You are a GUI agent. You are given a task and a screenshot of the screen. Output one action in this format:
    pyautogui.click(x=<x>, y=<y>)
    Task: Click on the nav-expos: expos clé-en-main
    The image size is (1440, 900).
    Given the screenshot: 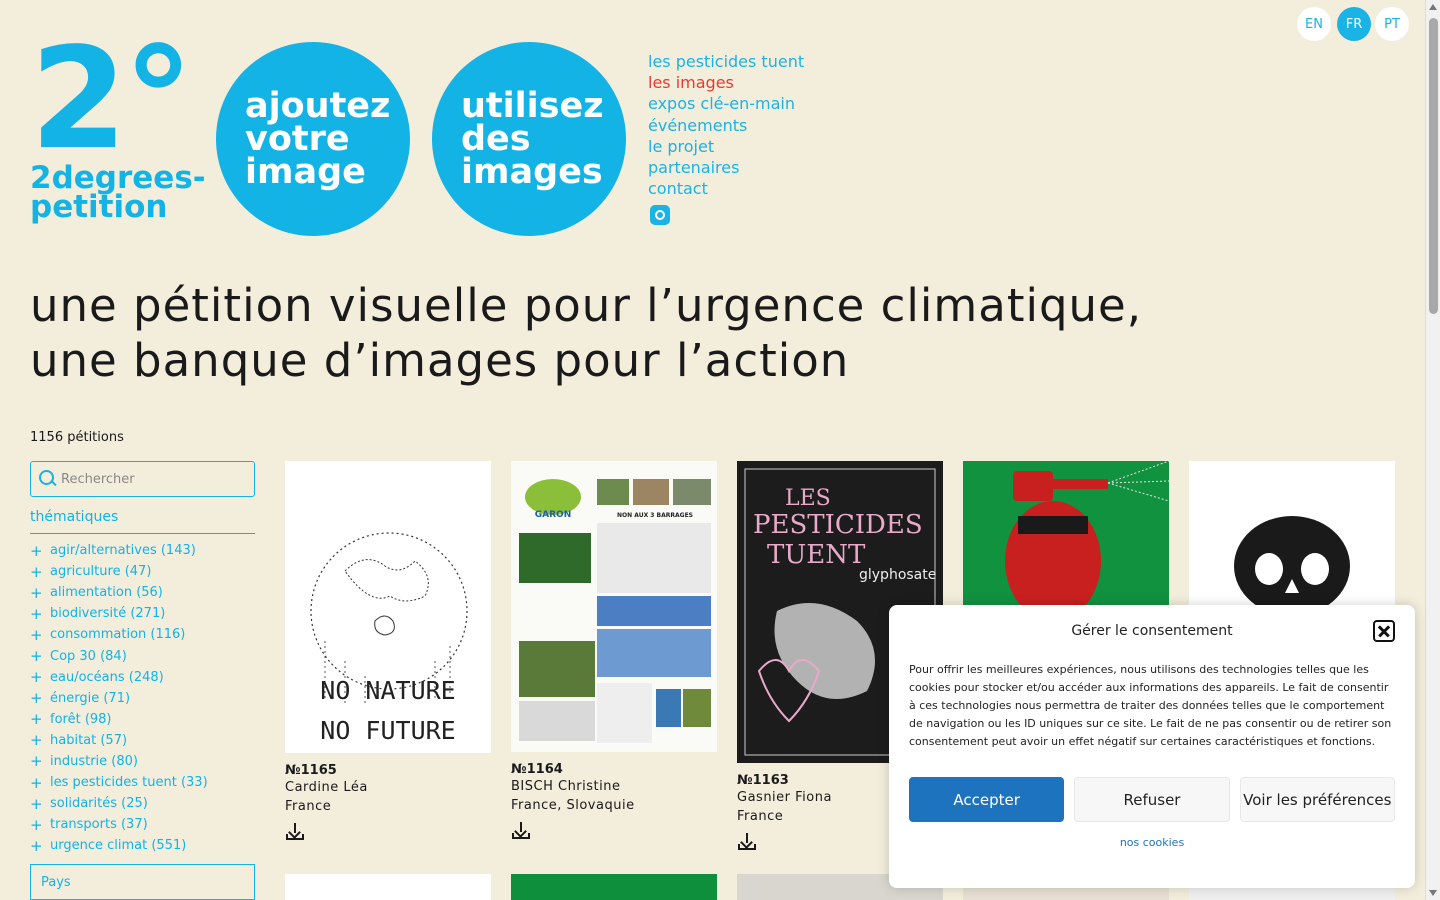 What is the action you would take?
    pyautogui.click(x=726, y=103)
    